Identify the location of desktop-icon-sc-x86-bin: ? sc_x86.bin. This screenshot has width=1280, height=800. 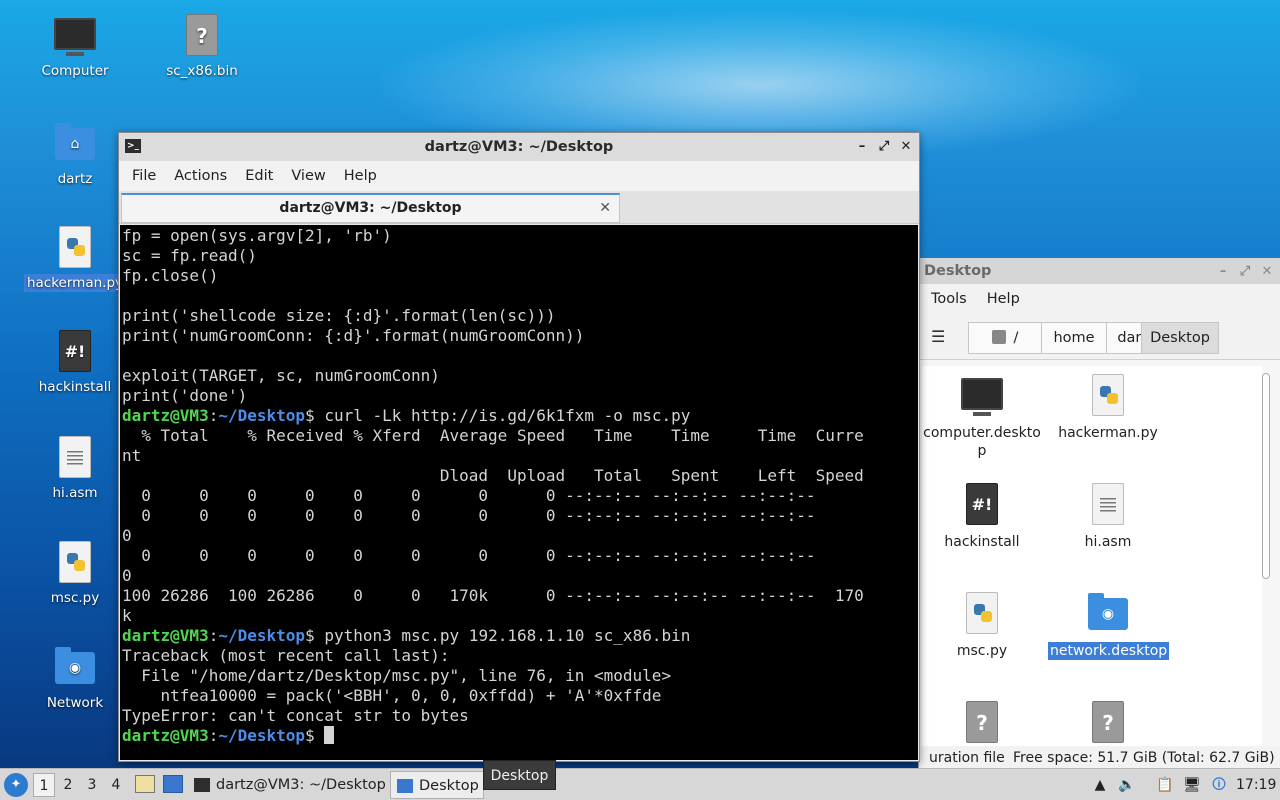
(202, 47).